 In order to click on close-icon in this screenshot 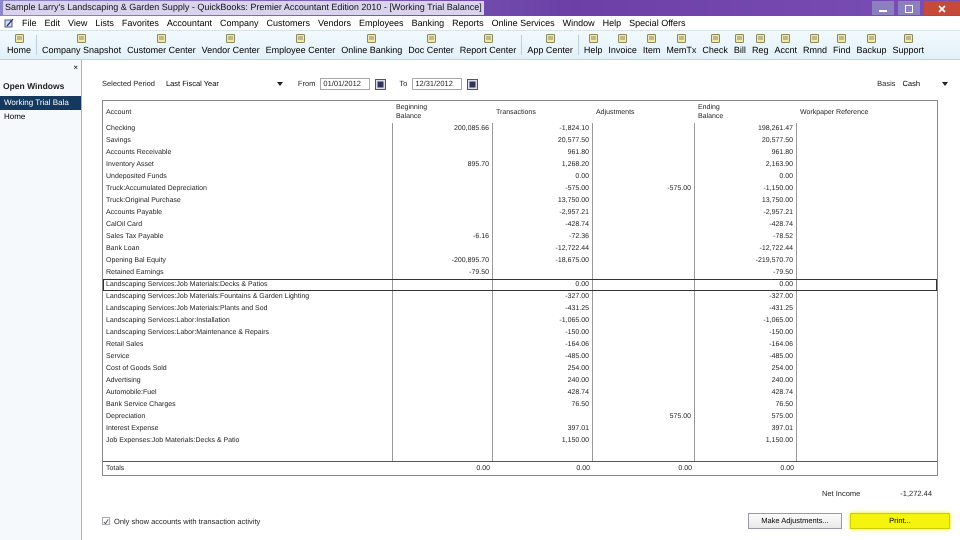, I will do `click(942, 8)`.